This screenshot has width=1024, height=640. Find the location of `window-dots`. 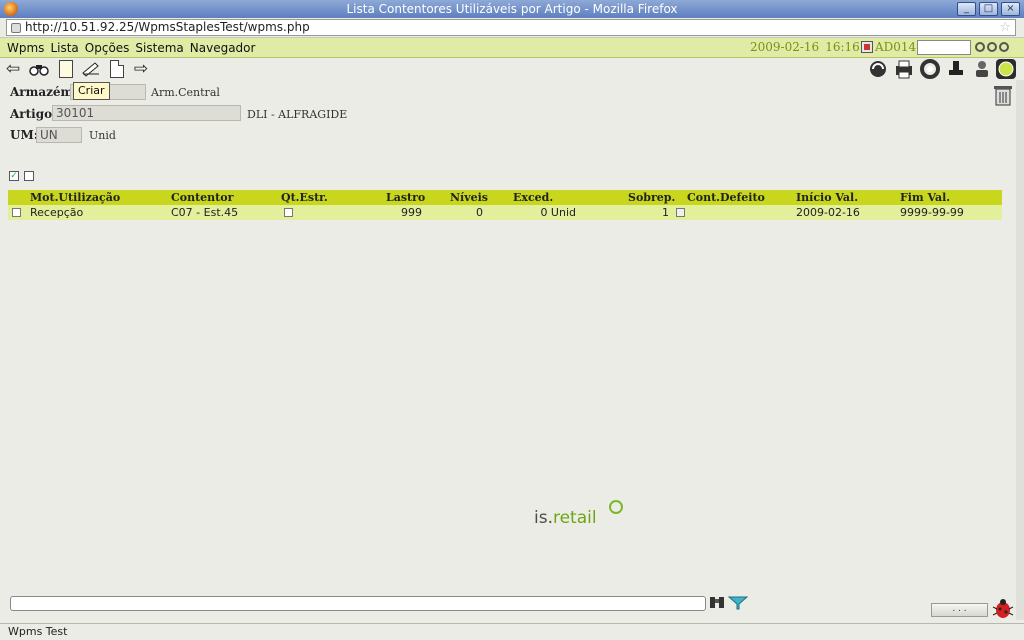

window-dots is located at coordinates (992, 47).